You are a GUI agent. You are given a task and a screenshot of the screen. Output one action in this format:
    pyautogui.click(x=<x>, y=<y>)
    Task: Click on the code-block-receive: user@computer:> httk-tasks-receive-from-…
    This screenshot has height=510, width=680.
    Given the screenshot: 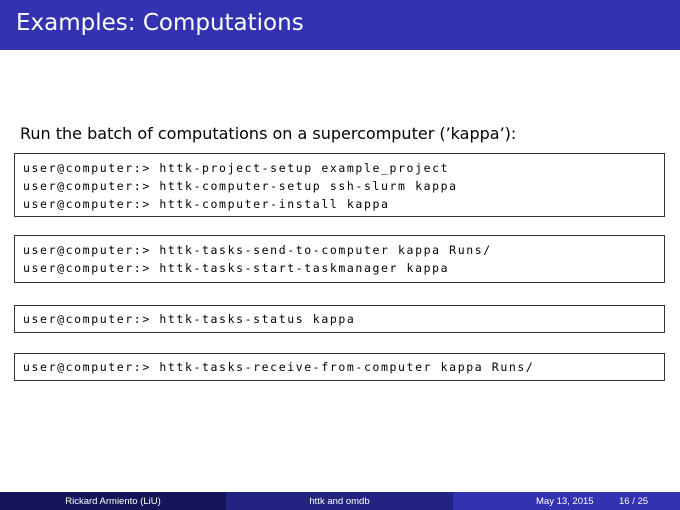 What is the action you would take?
    pyautogui.click(x=339, y=367)
    